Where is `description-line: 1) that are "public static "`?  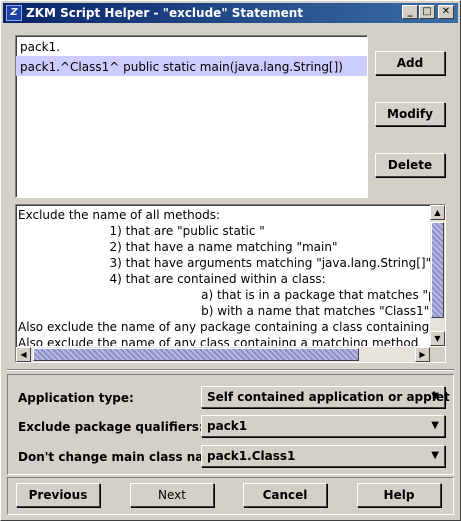 description-line: 1) that are "public static " is located at coordinates (141, 231).